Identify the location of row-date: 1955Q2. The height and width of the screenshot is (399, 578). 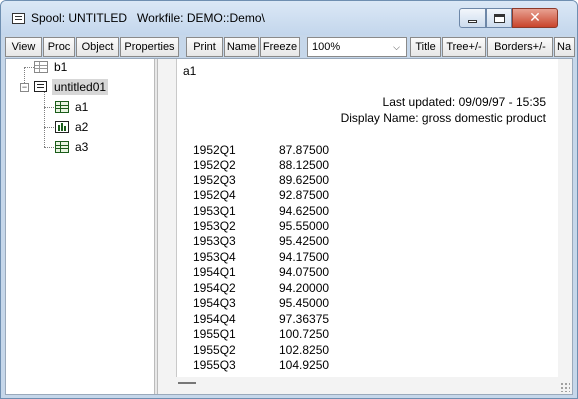
(214, 350).